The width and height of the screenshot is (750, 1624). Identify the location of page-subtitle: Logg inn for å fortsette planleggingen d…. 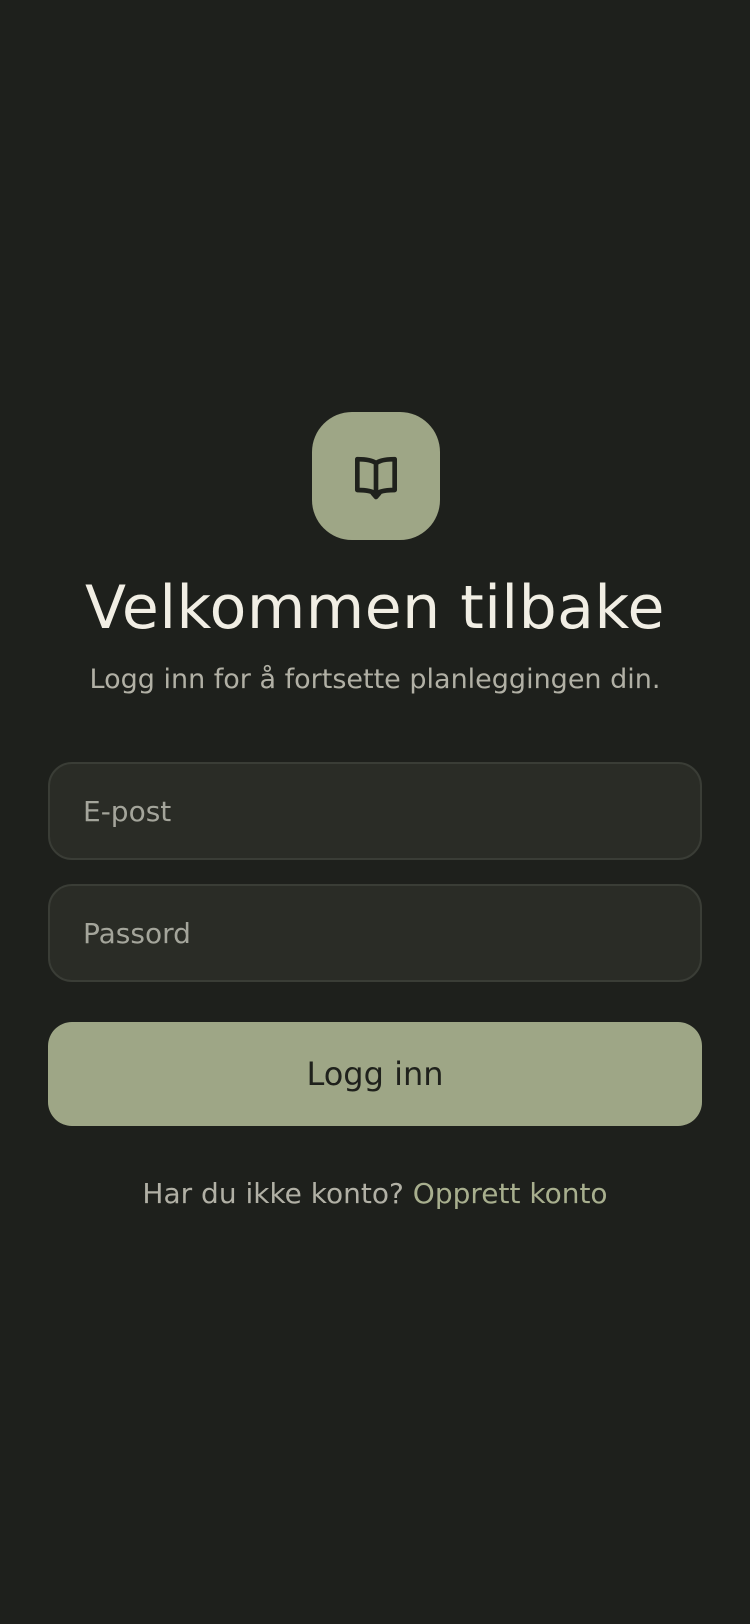
(375, 679).